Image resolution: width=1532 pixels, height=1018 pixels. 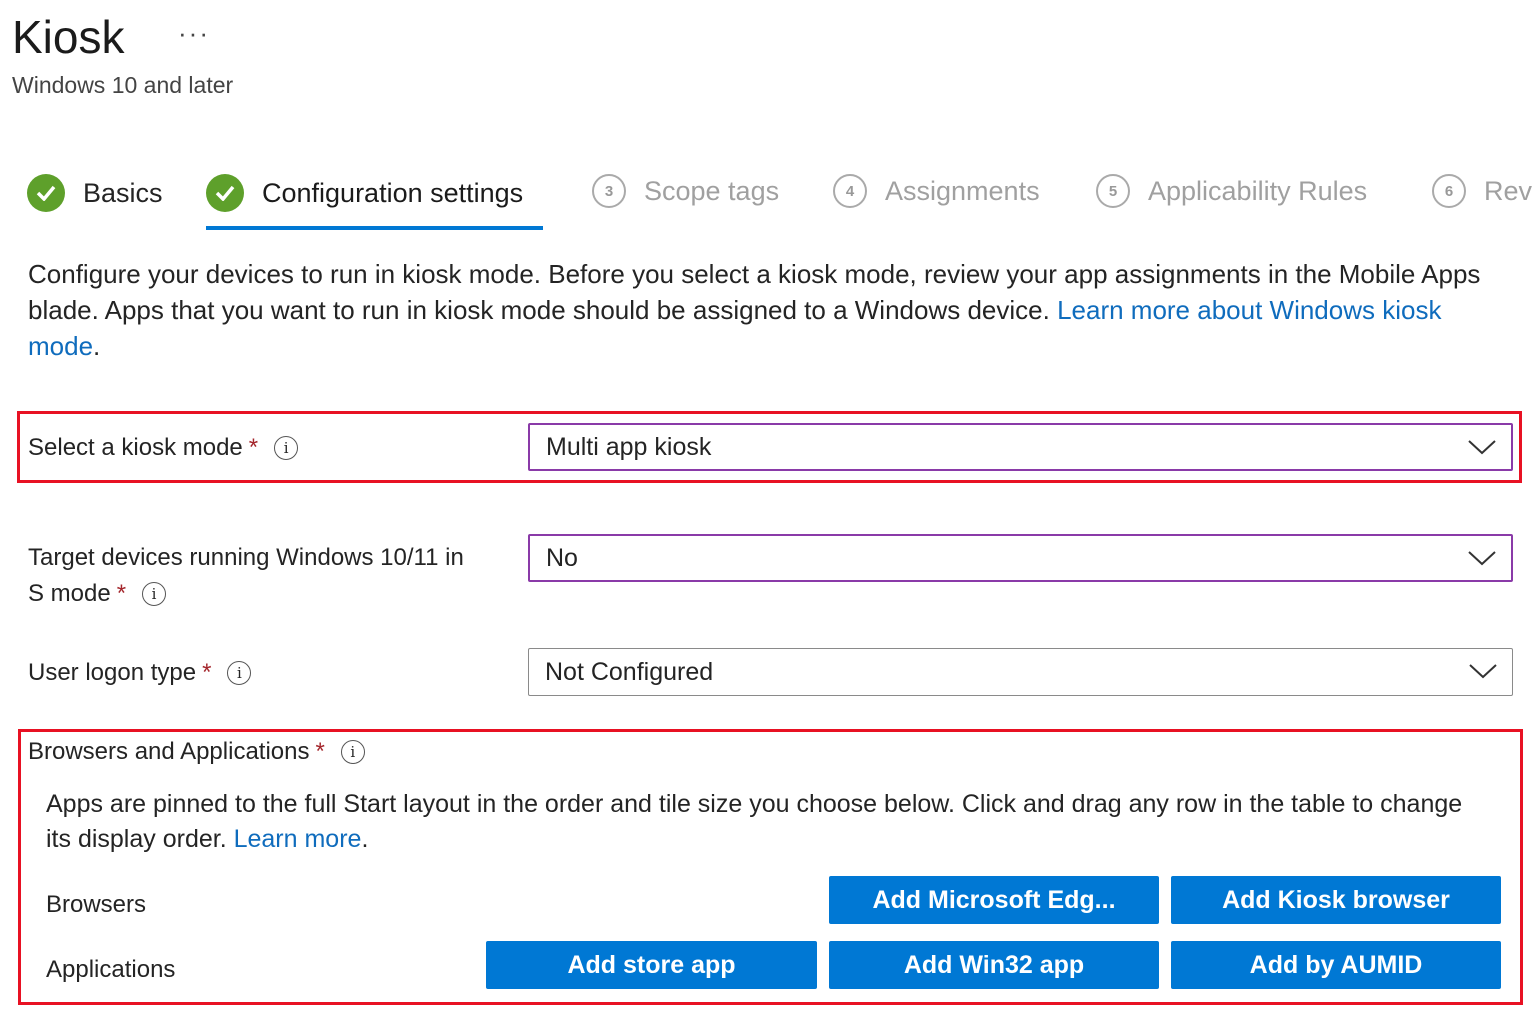 I want to click on selected-value: Not Configured, so click(x=629, y=671).